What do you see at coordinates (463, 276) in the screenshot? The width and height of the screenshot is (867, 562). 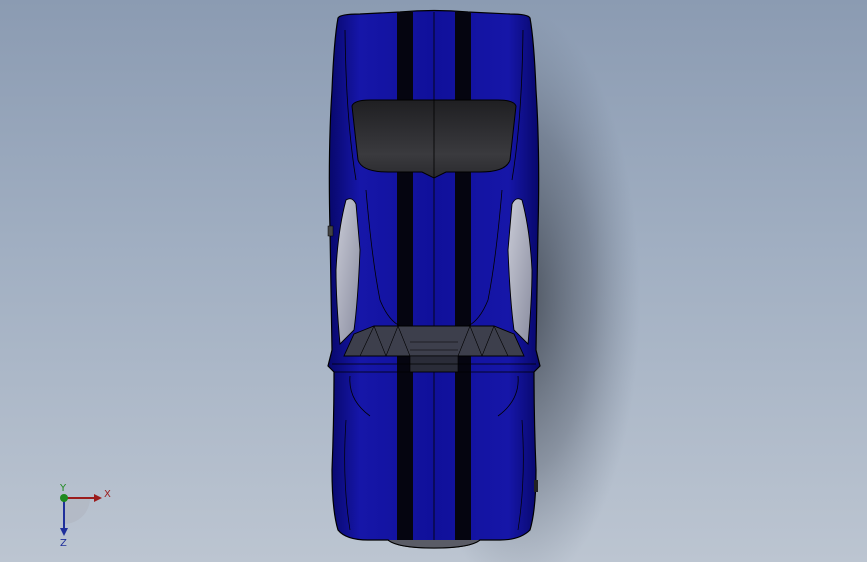 I see `stripe-right` at bounding box center [463, 276].